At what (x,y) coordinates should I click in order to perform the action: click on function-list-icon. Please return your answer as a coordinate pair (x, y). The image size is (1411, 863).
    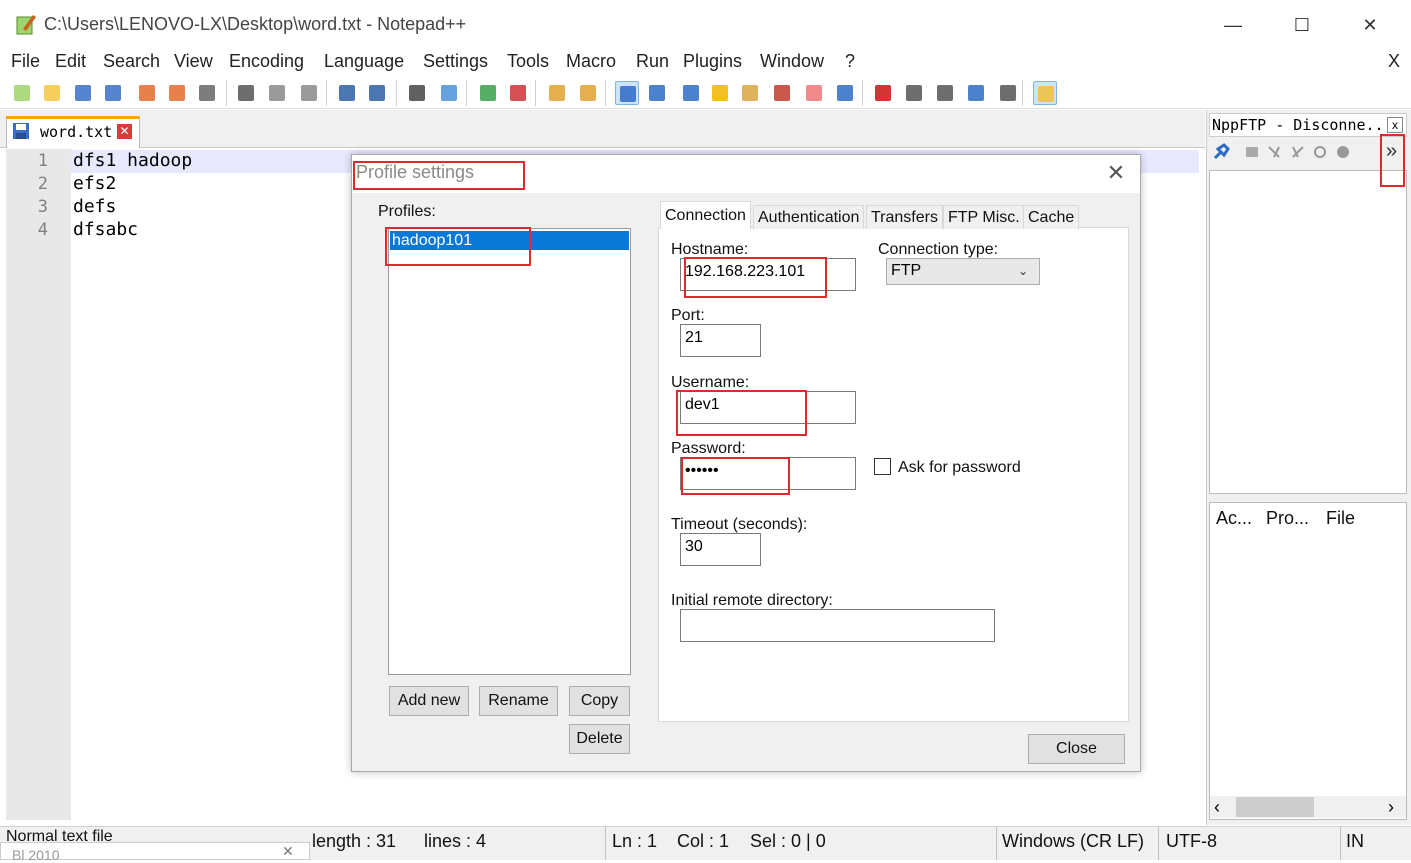
    Looking at the image, I should click on (782, 93).